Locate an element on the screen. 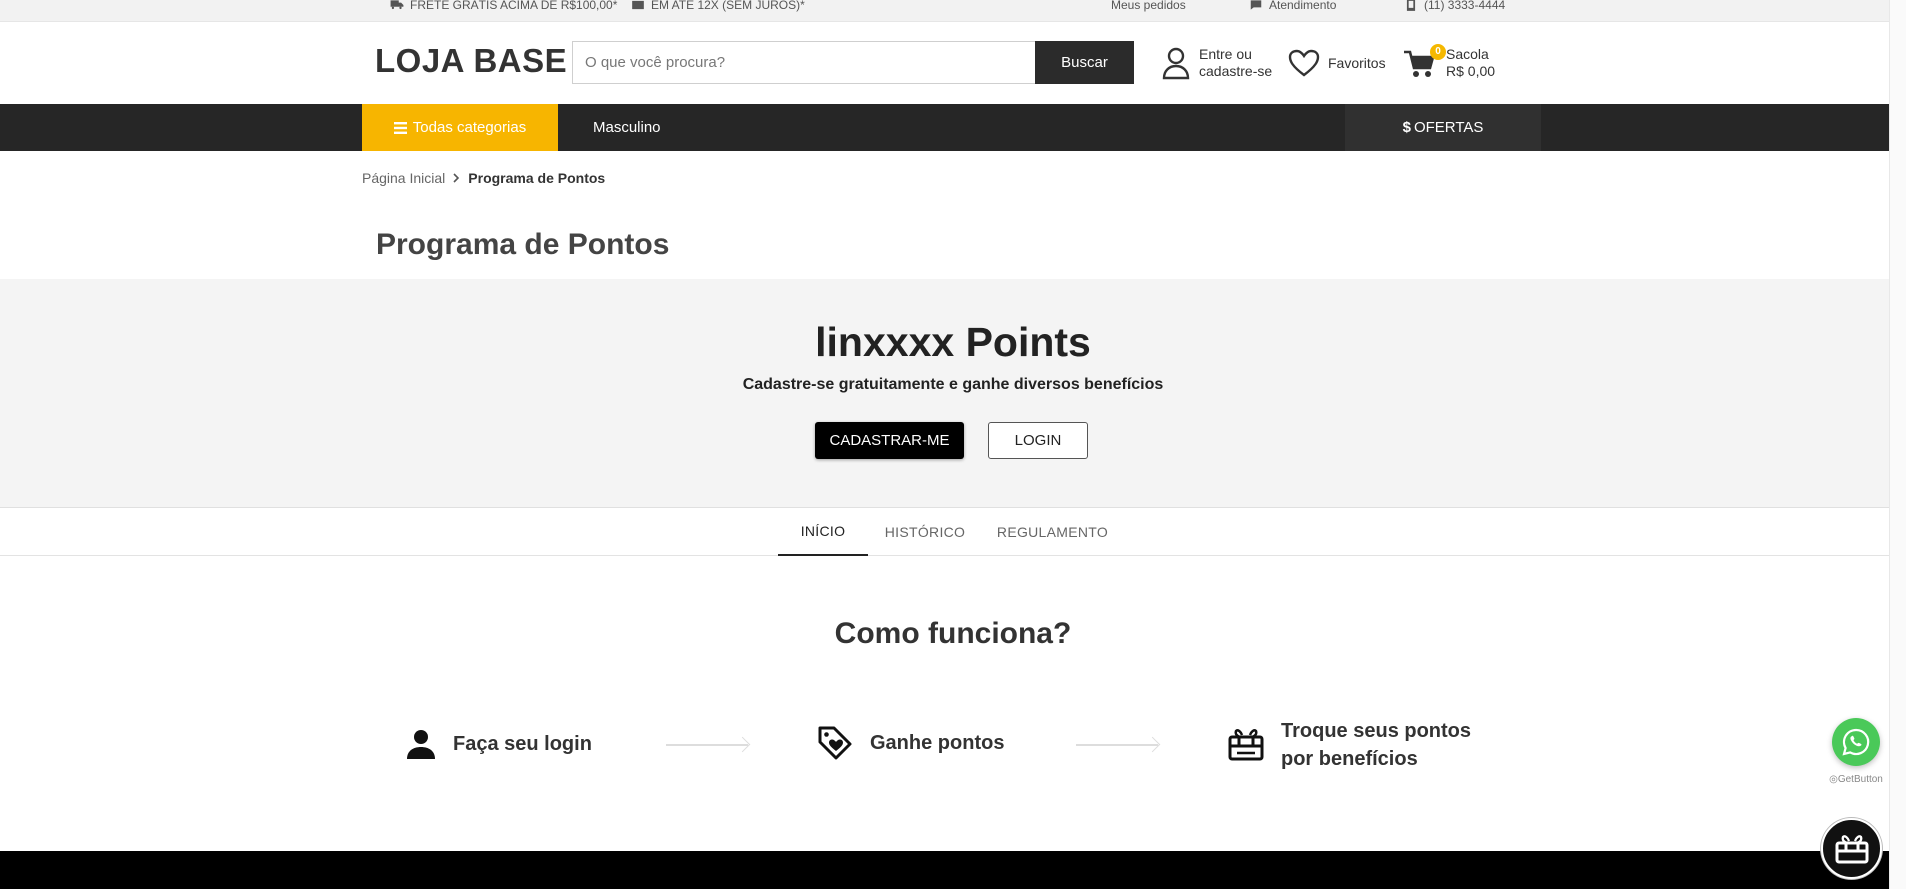 Image resolution: width=1906 pixels, height=889 pixels. dollar-icon: $ is located at coordinates (1406, 127).